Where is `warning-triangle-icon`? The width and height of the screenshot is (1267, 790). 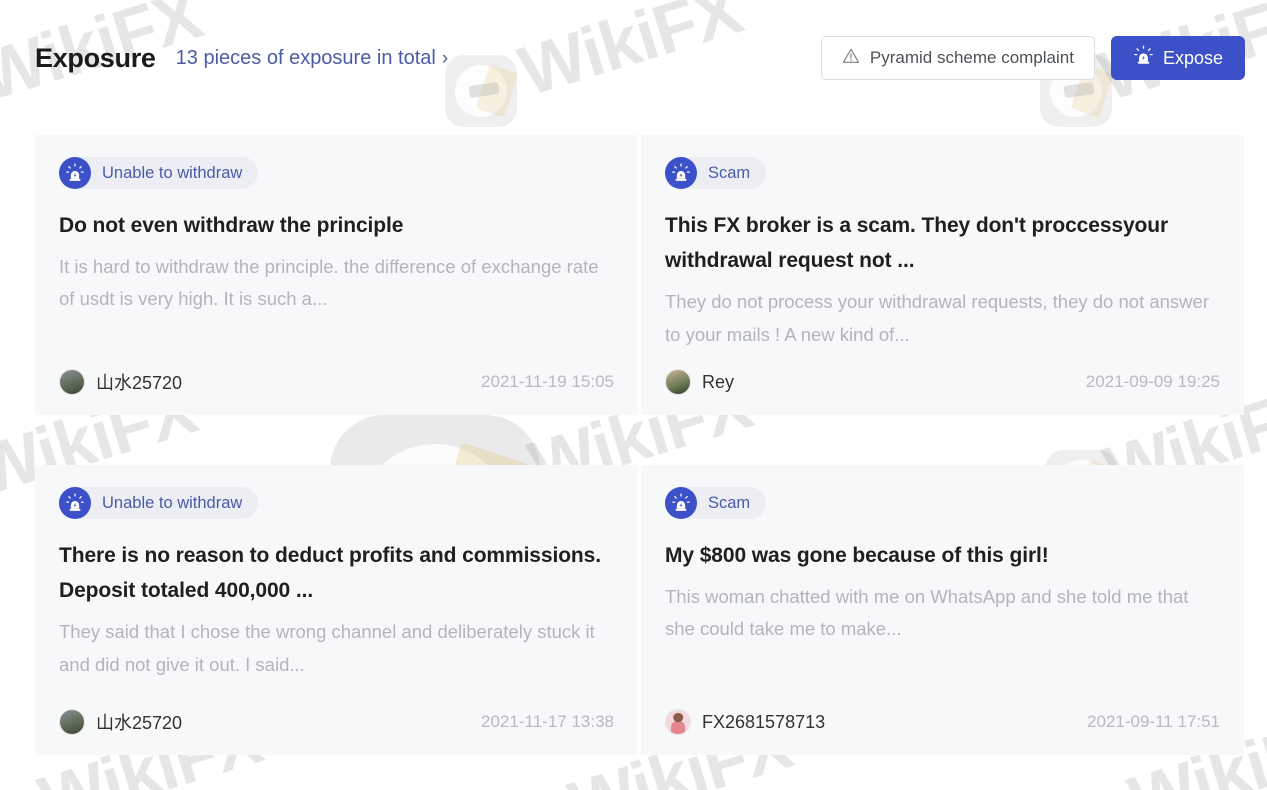
warning-triangle-icon is located at coordinates (851, 58).